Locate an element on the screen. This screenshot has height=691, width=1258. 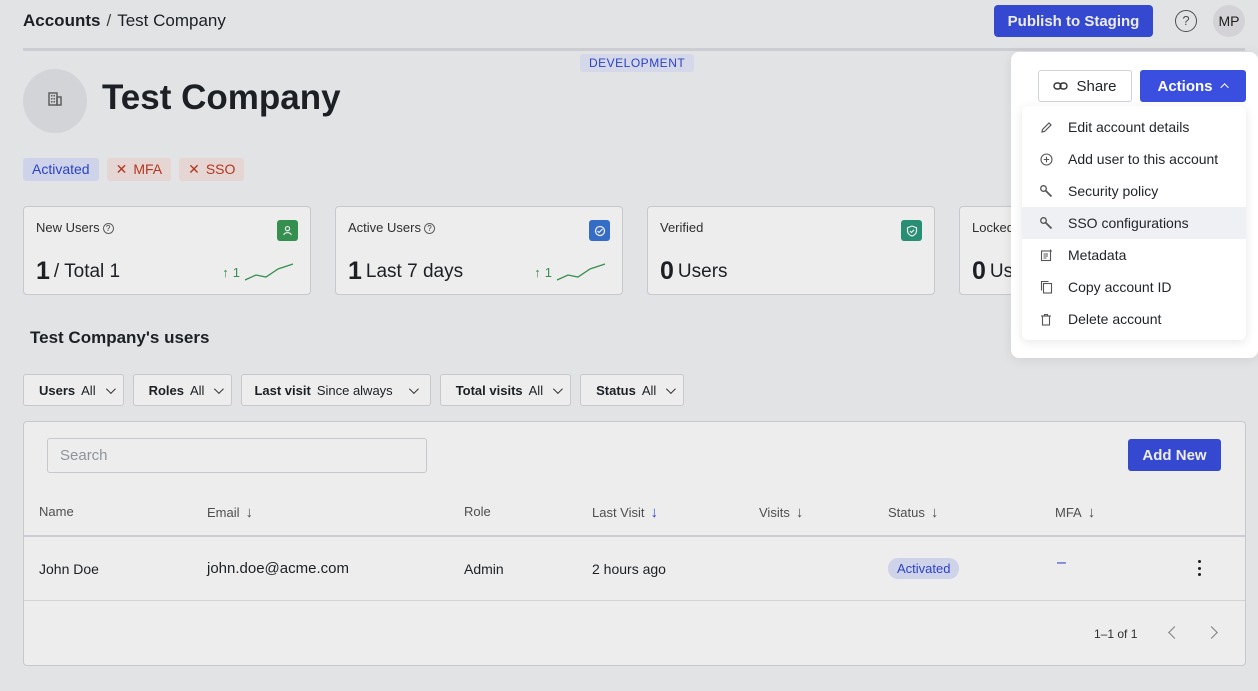
share-button: Share is located at coordinates (1085, 86).